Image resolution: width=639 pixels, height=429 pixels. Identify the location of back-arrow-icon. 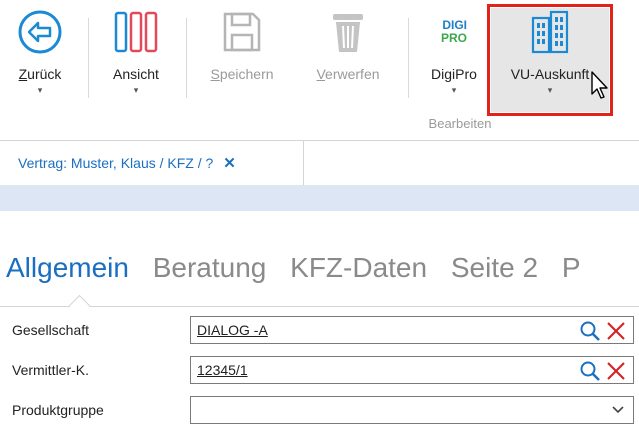
(40, 32).